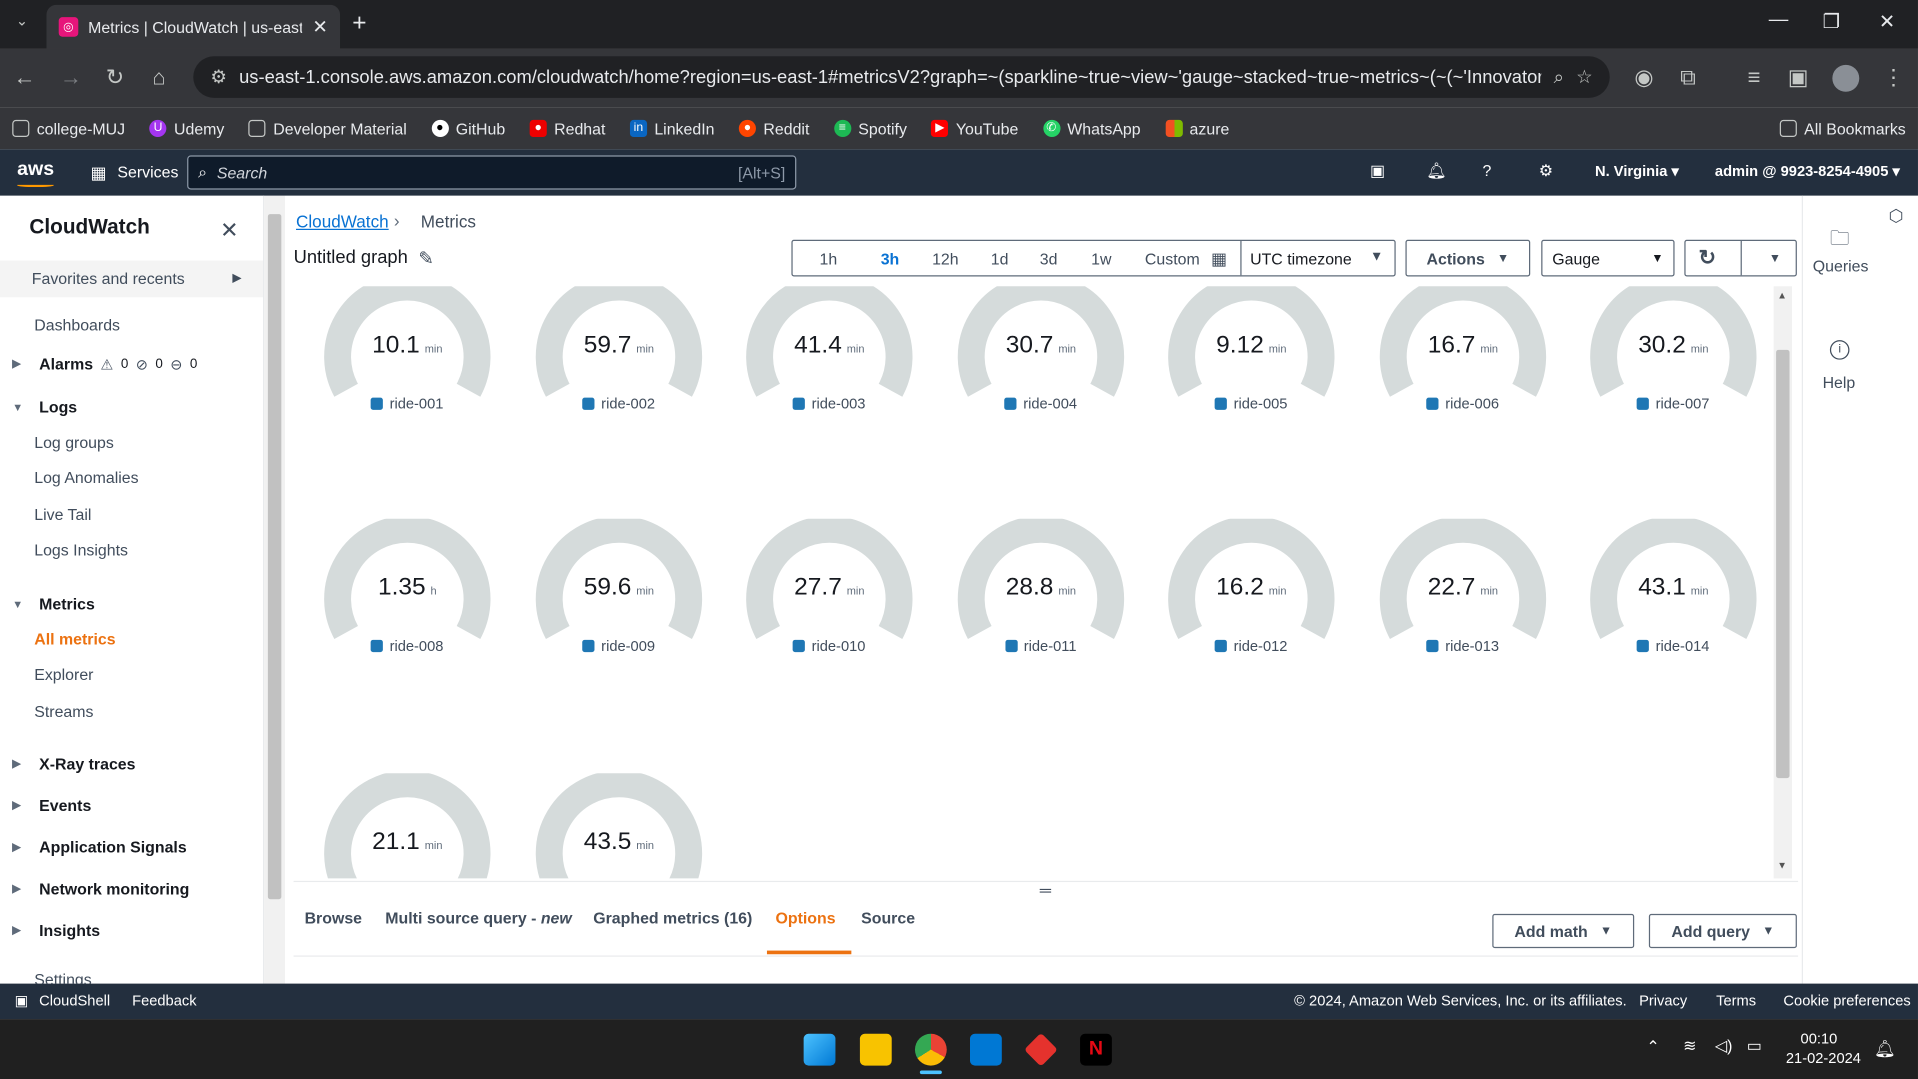  Describe the element at coordinates (1885, 1049) in the screenshot. I see `notification-bell-icon: 🔔︎` at that location.